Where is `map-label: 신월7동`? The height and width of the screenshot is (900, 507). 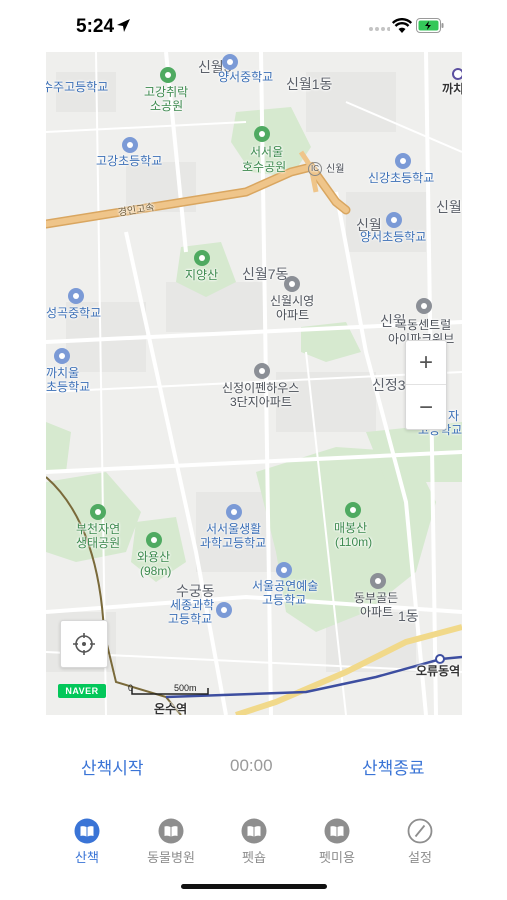 map-label: 신월7동 is located at coordinates (265, 274).